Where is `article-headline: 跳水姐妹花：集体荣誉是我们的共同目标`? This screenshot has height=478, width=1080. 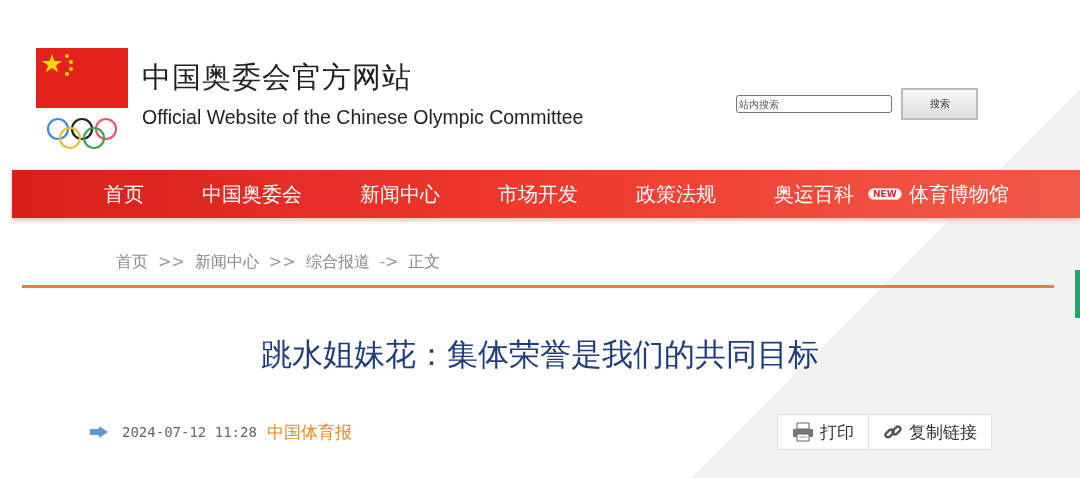 article-headline: 跳水姐妹花：集体荣誉是我们的共同目标 is located at coordinates (540, 354).